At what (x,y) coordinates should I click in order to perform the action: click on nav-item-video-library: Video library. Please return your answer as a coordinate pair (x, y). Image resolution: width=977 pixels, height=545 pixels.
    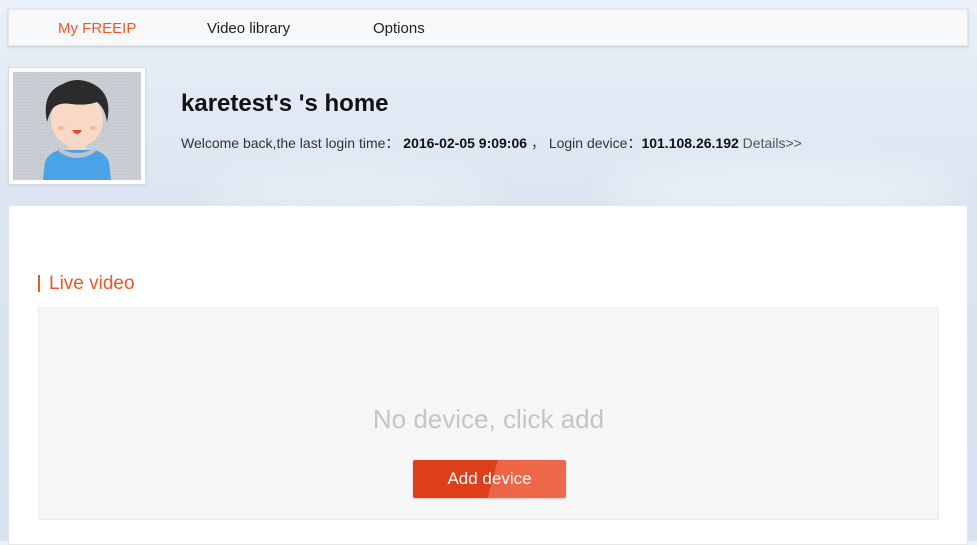
    Looking at the image, I should click on (248, 28).